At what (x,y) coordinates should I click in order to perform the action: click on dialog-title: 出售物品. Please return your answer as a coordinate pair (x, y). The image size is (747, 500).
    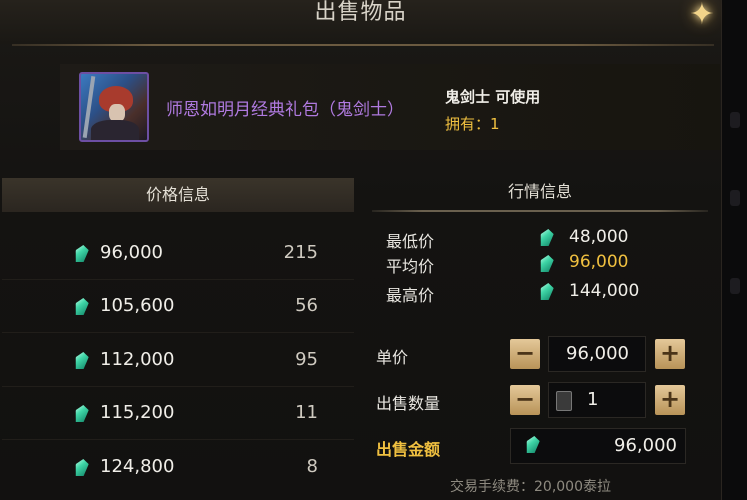
    Looking at the image, I should click on (360, 12).